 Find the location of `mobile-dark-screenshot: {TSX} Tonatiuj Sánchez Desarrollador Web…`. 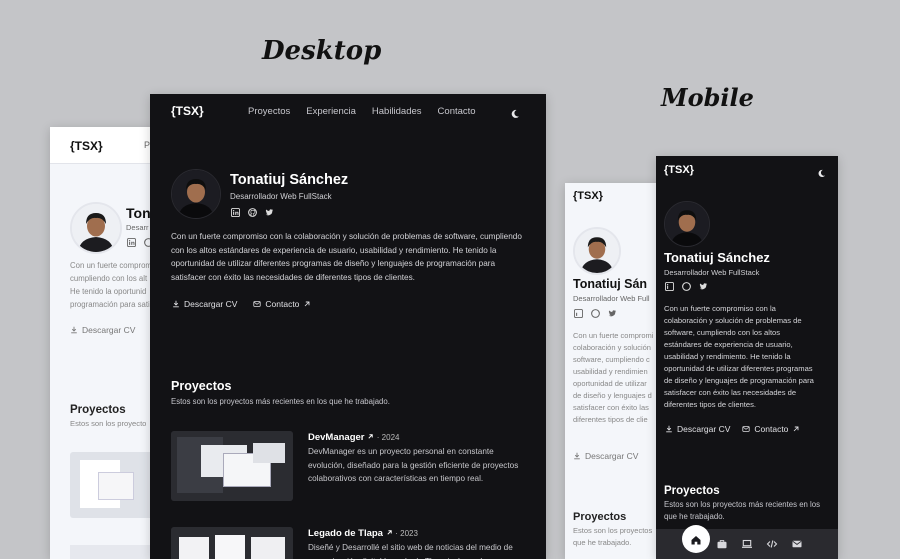

mobile-dark-screenshot: {TSX} Tonatiuj Sánchez Desarrollador Web… is located at coordinates (747, 357).